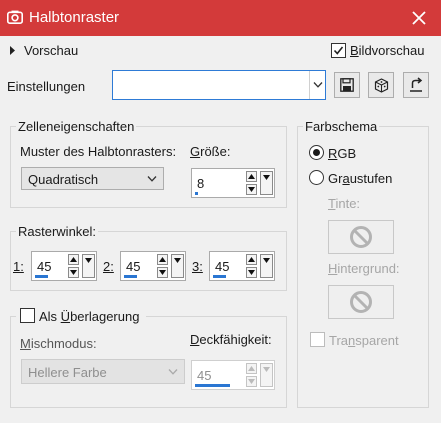  I want to click on grayscale-radio, so click(316, 177).